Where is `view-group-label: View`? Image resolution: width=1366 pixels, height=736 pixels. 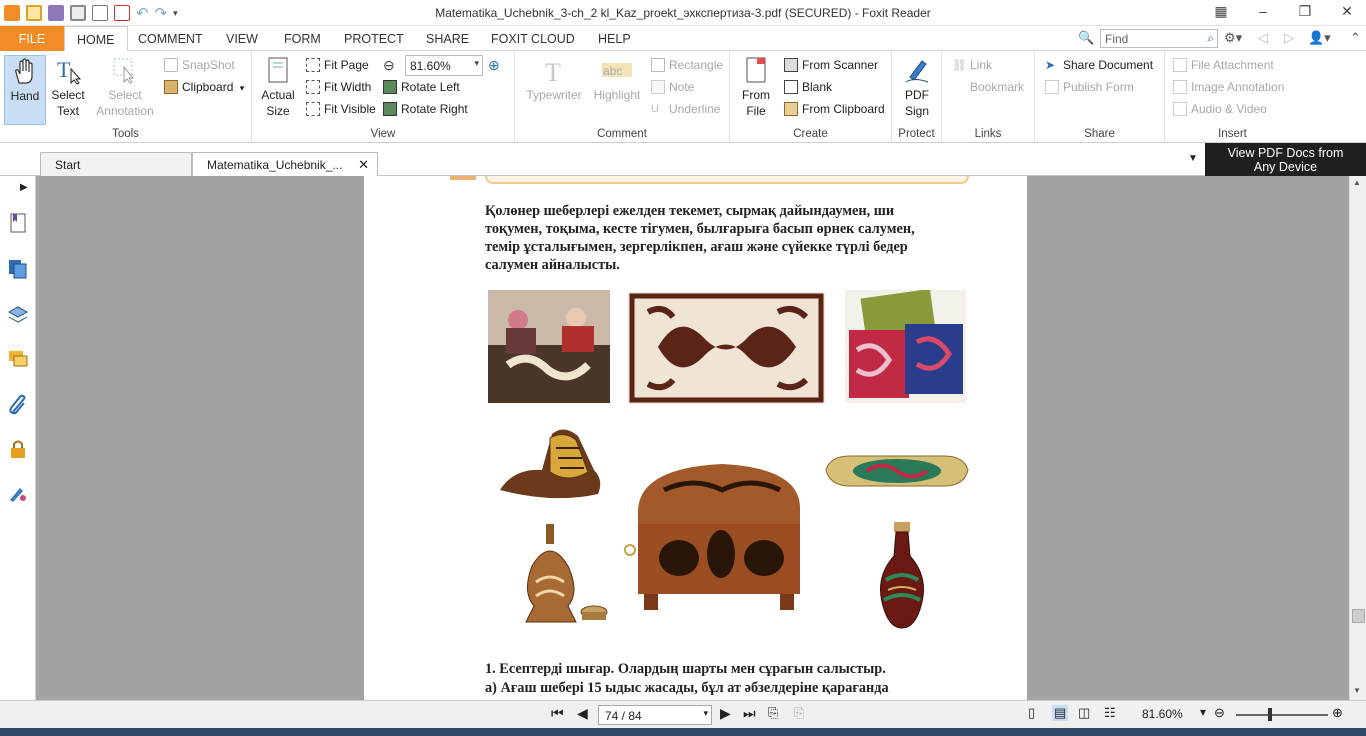 view-group-label: View is located at coordinates (383, 134).